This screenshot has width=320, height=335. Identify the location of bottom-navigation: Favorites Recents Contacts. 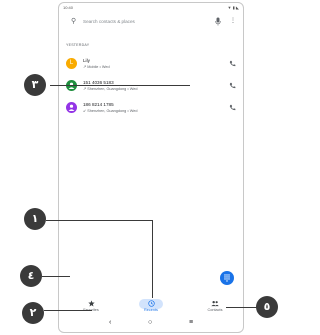
(151, 307).